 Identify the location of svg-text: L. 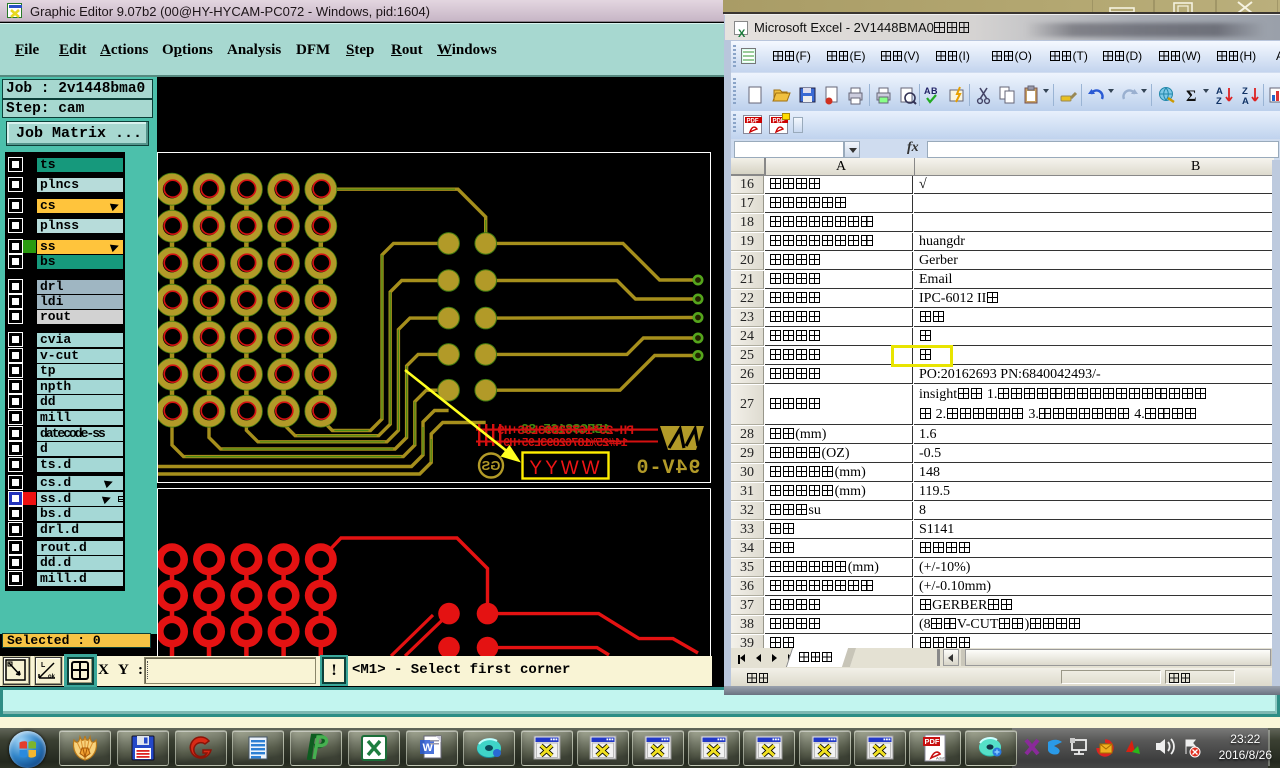
(43, 665).